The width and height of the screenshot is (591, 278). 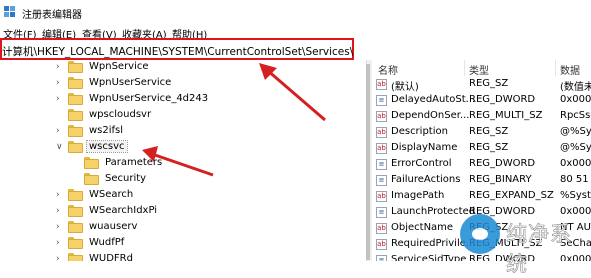 What do you see at coordinates (123, 210) in the screenshot?
I see `tree-item-label: WSearchIdxPi` at bounding box center [123, 210].